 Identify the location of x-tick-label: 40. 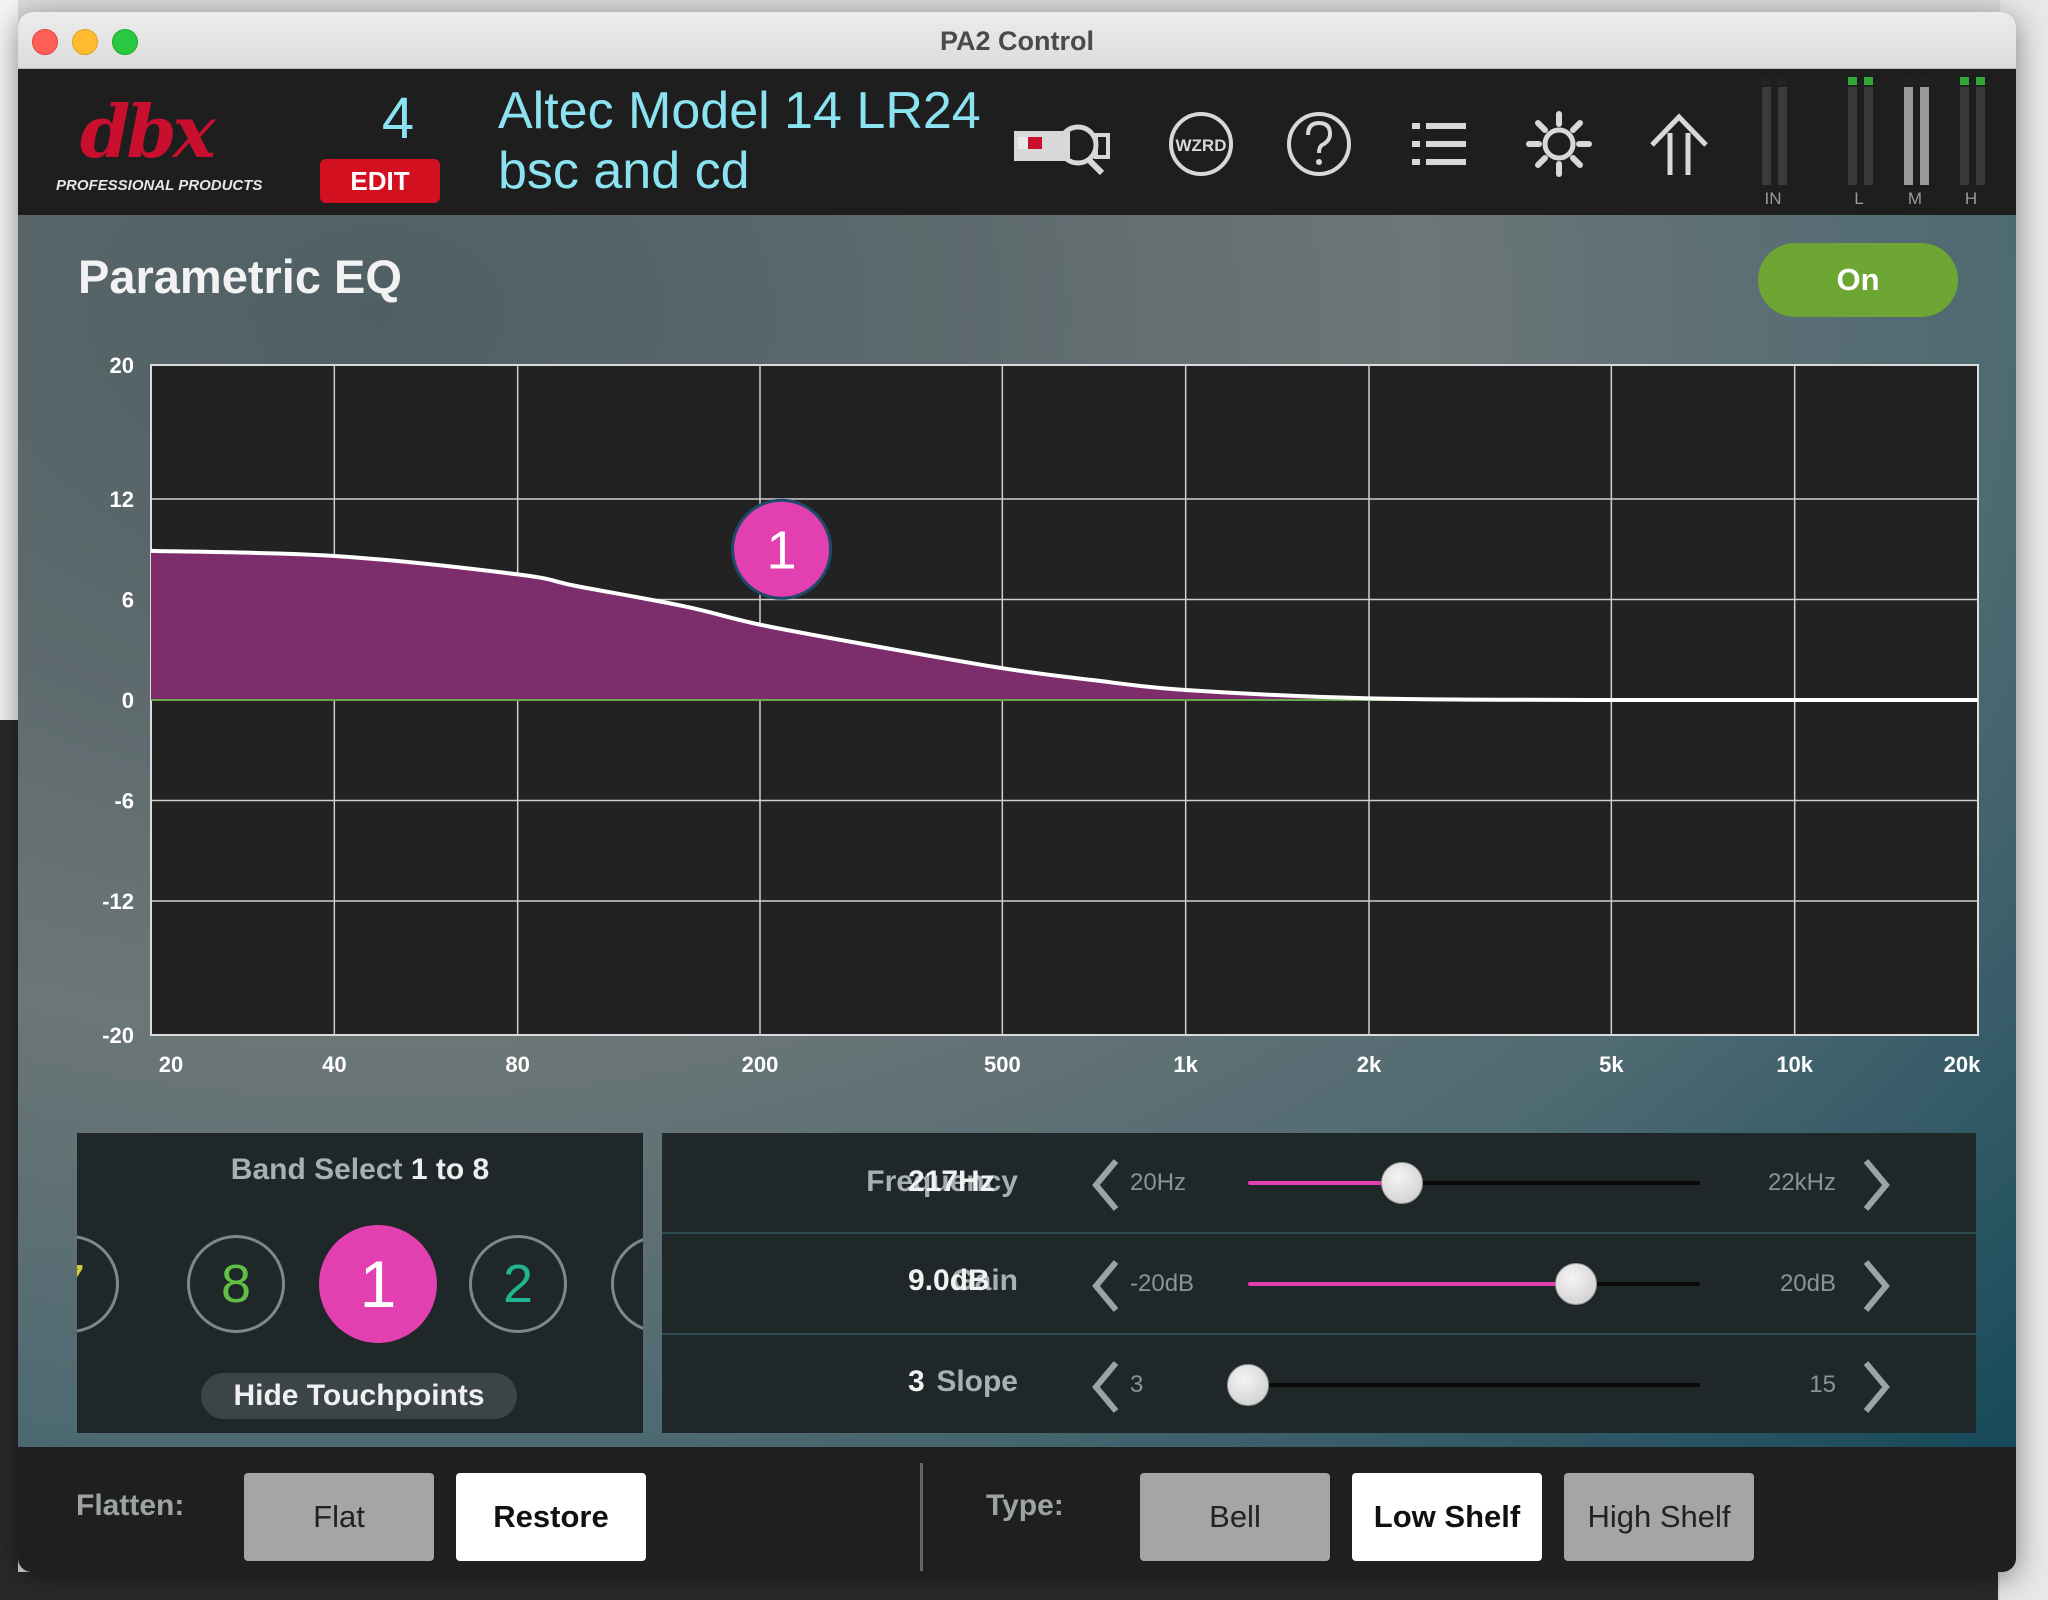
(334, 1064).